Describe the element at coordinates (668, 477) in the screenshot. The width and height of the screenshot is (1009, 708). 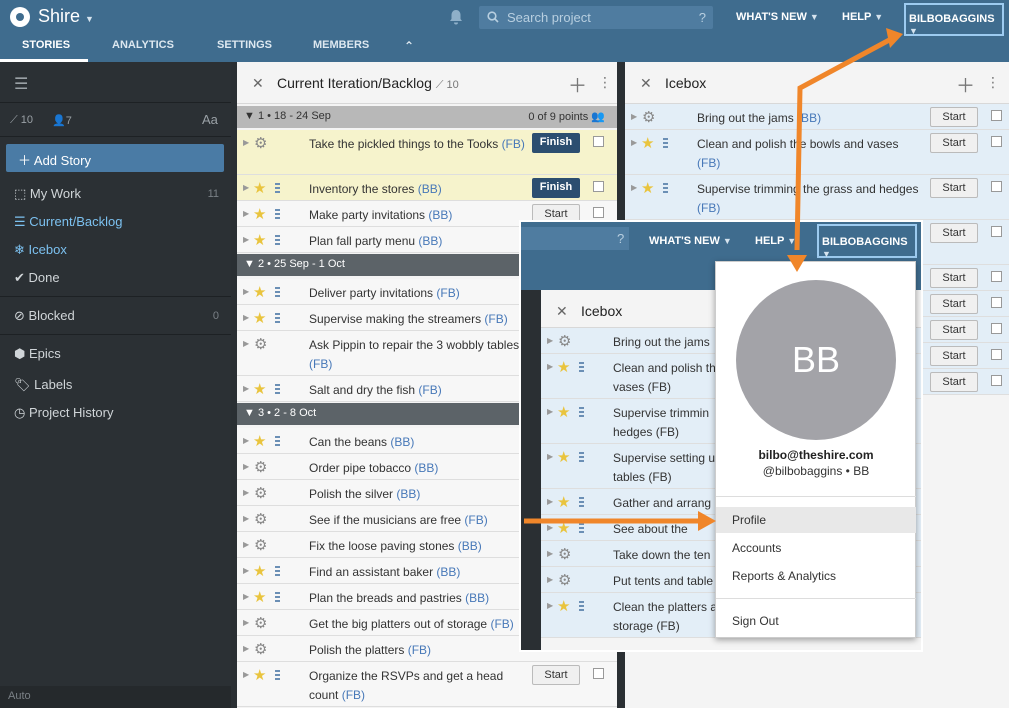
I see `story-owner-label: tables (FB)` at that location.